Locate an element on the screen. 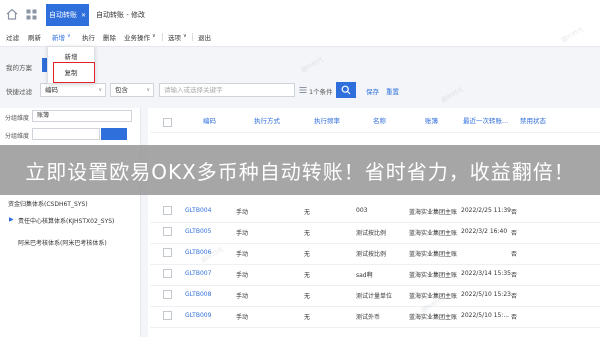  refresh-button: 刷新 is located at coordinates (34, 37).